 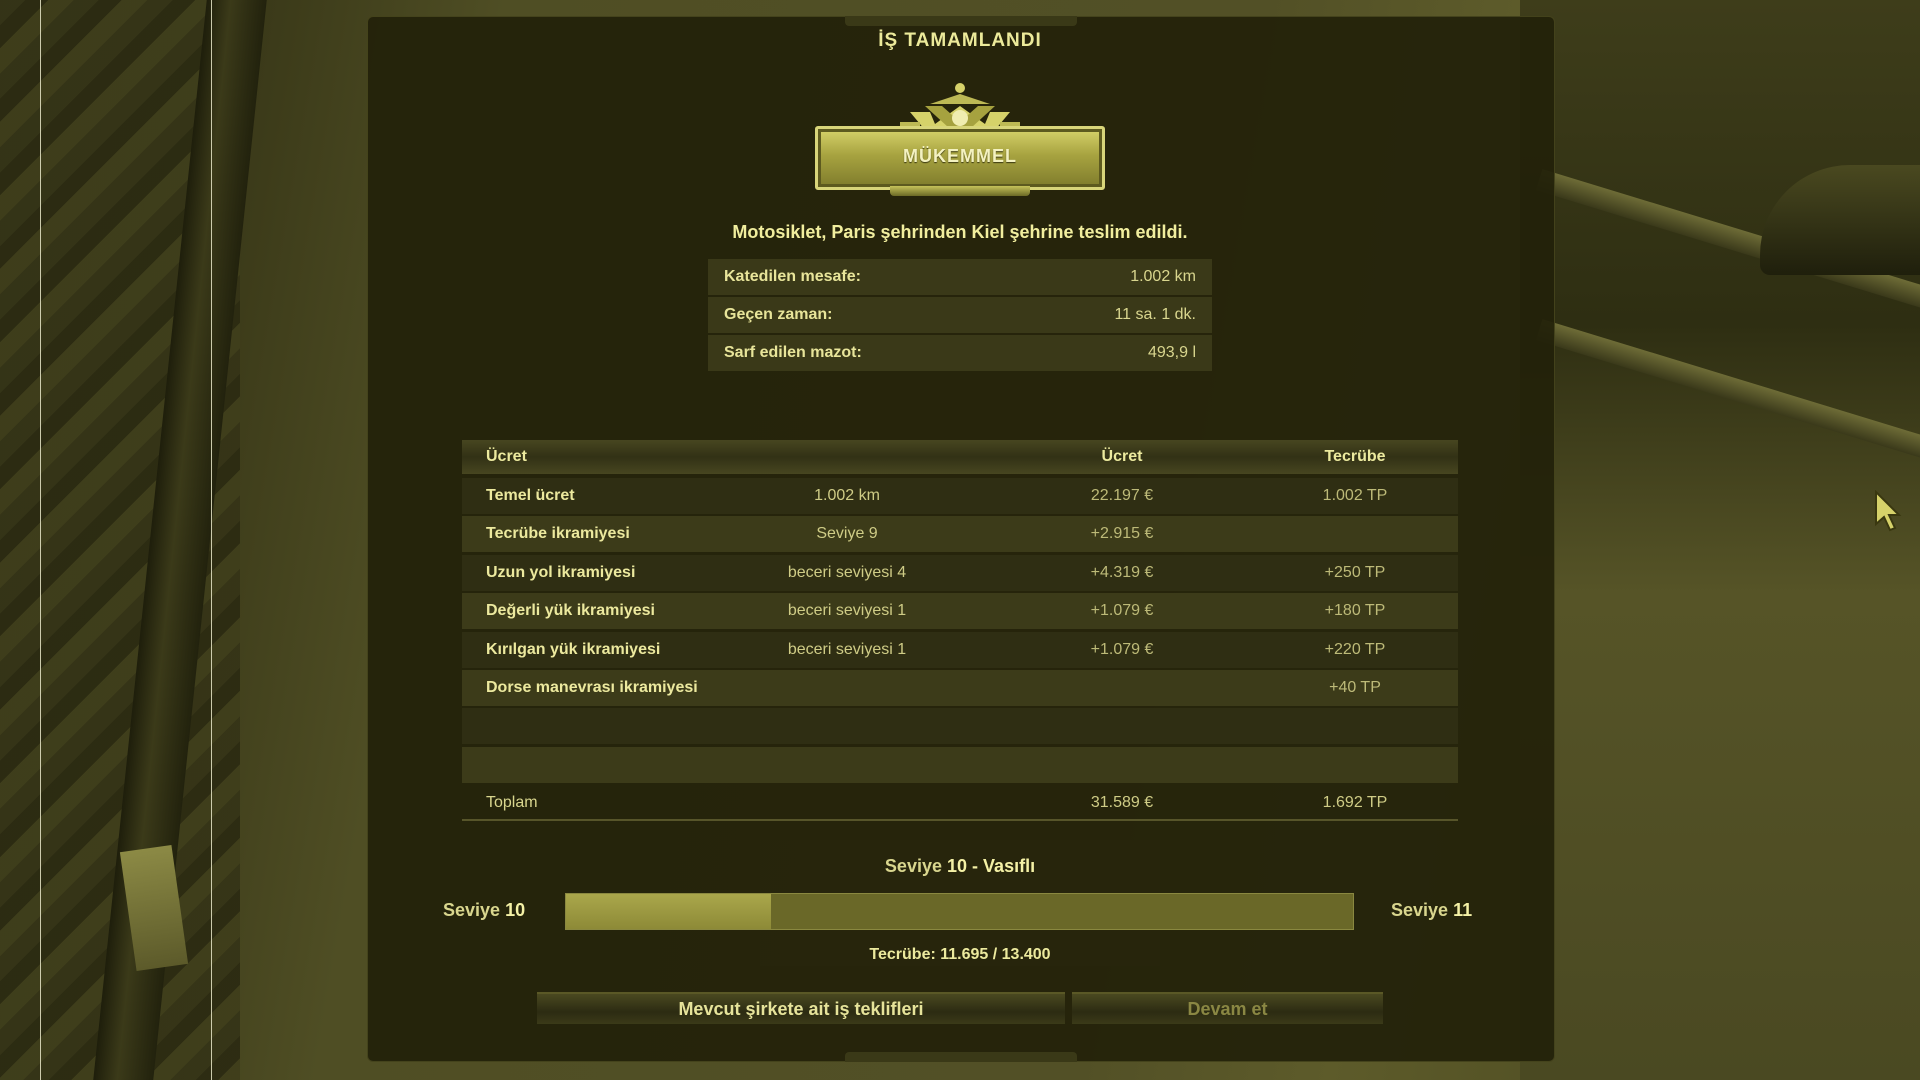 What do you see at coordinates (960, 457) in the screenshot?
I see `table-header: Ücret Ücret Tecrübe` at bounding box center [960, 457].